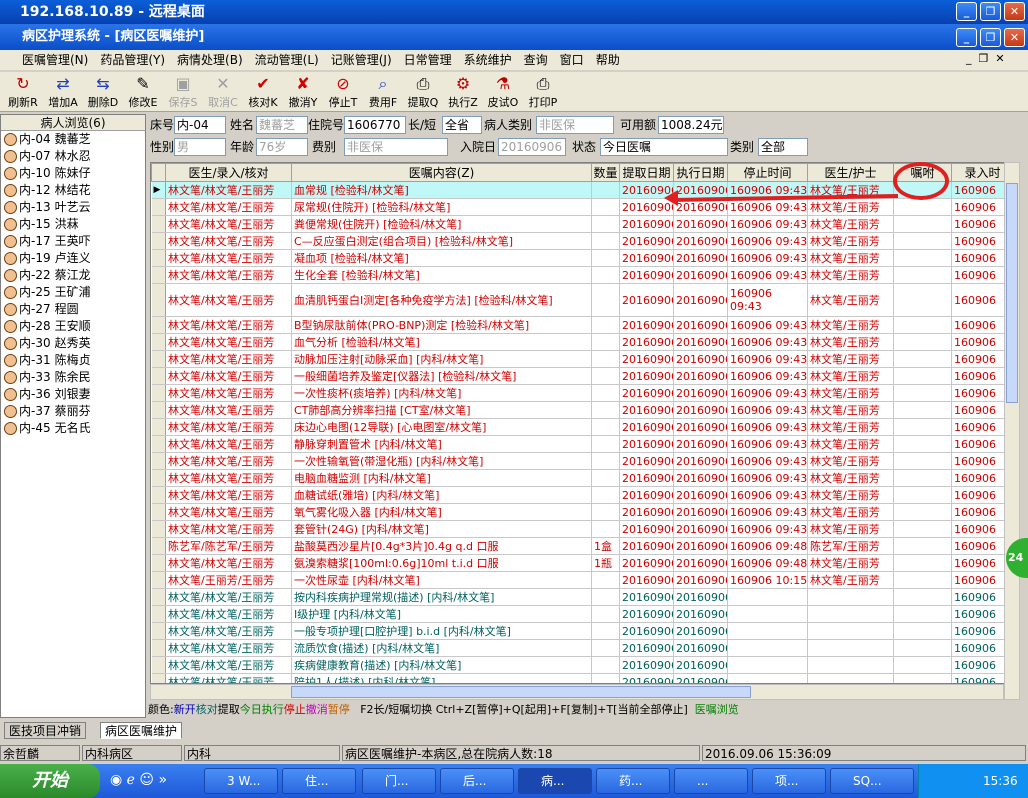 The image size is (1028, 798). Describe the element at coordinates (767, 172) in the screenshot. I see `grid-header-stop-time: 停止时间` at that location.